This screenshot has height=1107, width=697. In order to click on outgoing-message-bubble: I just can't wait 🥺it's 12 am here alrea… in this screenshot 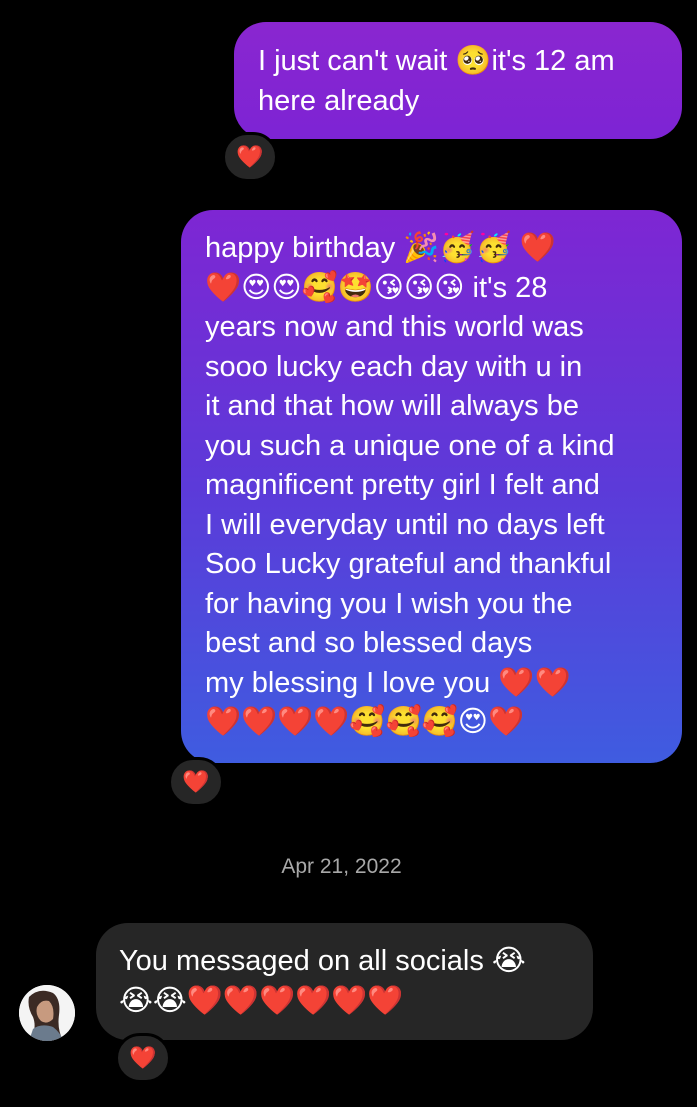, I will do `click(458, 80)`.